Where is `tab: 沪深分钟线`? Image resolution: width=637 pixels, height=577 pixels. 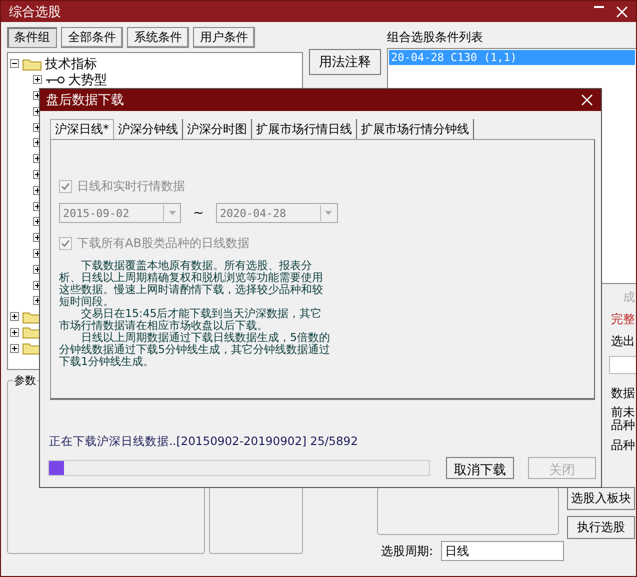 tab: 沪深分钟线 is located at coordinates (148, 129).